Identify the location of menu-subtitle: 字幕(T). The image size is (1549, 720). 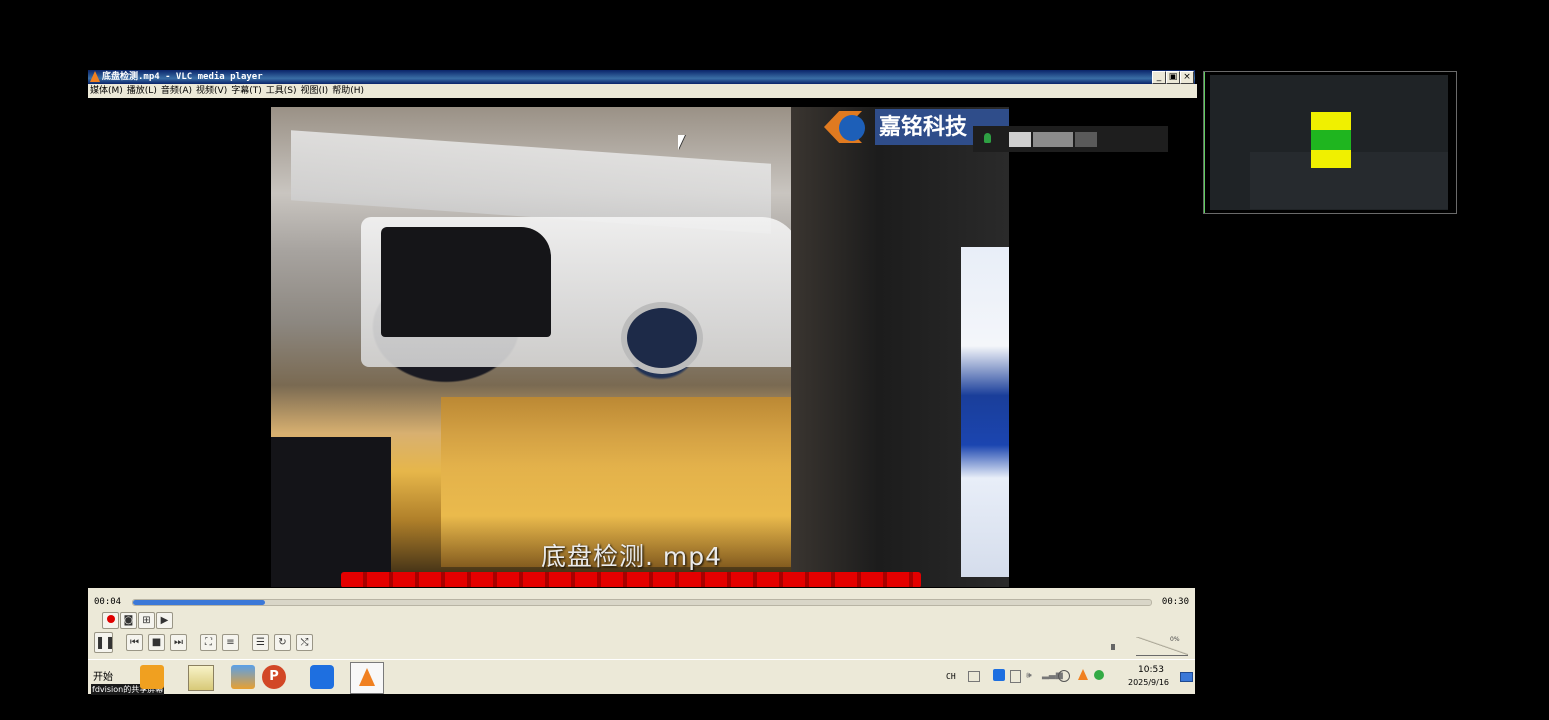
(246, 91).